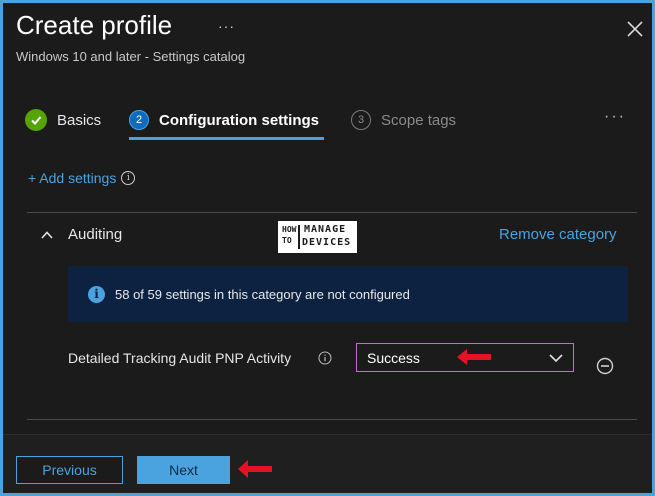 The image size is (655, 496). What do you see at coordinates (226, 138) in the screenshot?
I see `active-tab-indicator` at bounding box center [226, 138].